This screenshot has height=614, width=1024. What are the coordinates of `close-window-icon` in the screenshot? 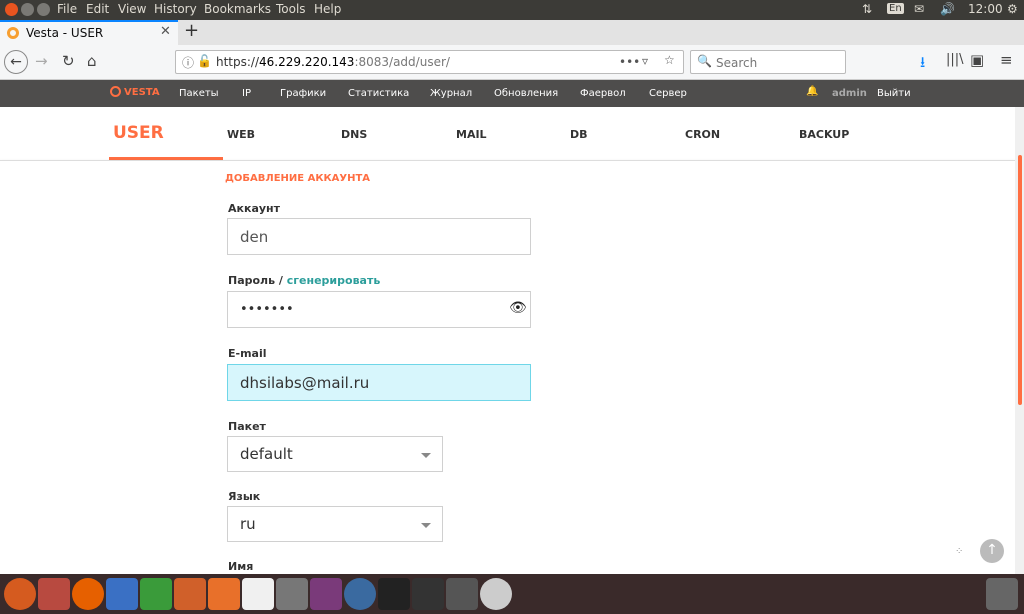 It's located at (11, 9).